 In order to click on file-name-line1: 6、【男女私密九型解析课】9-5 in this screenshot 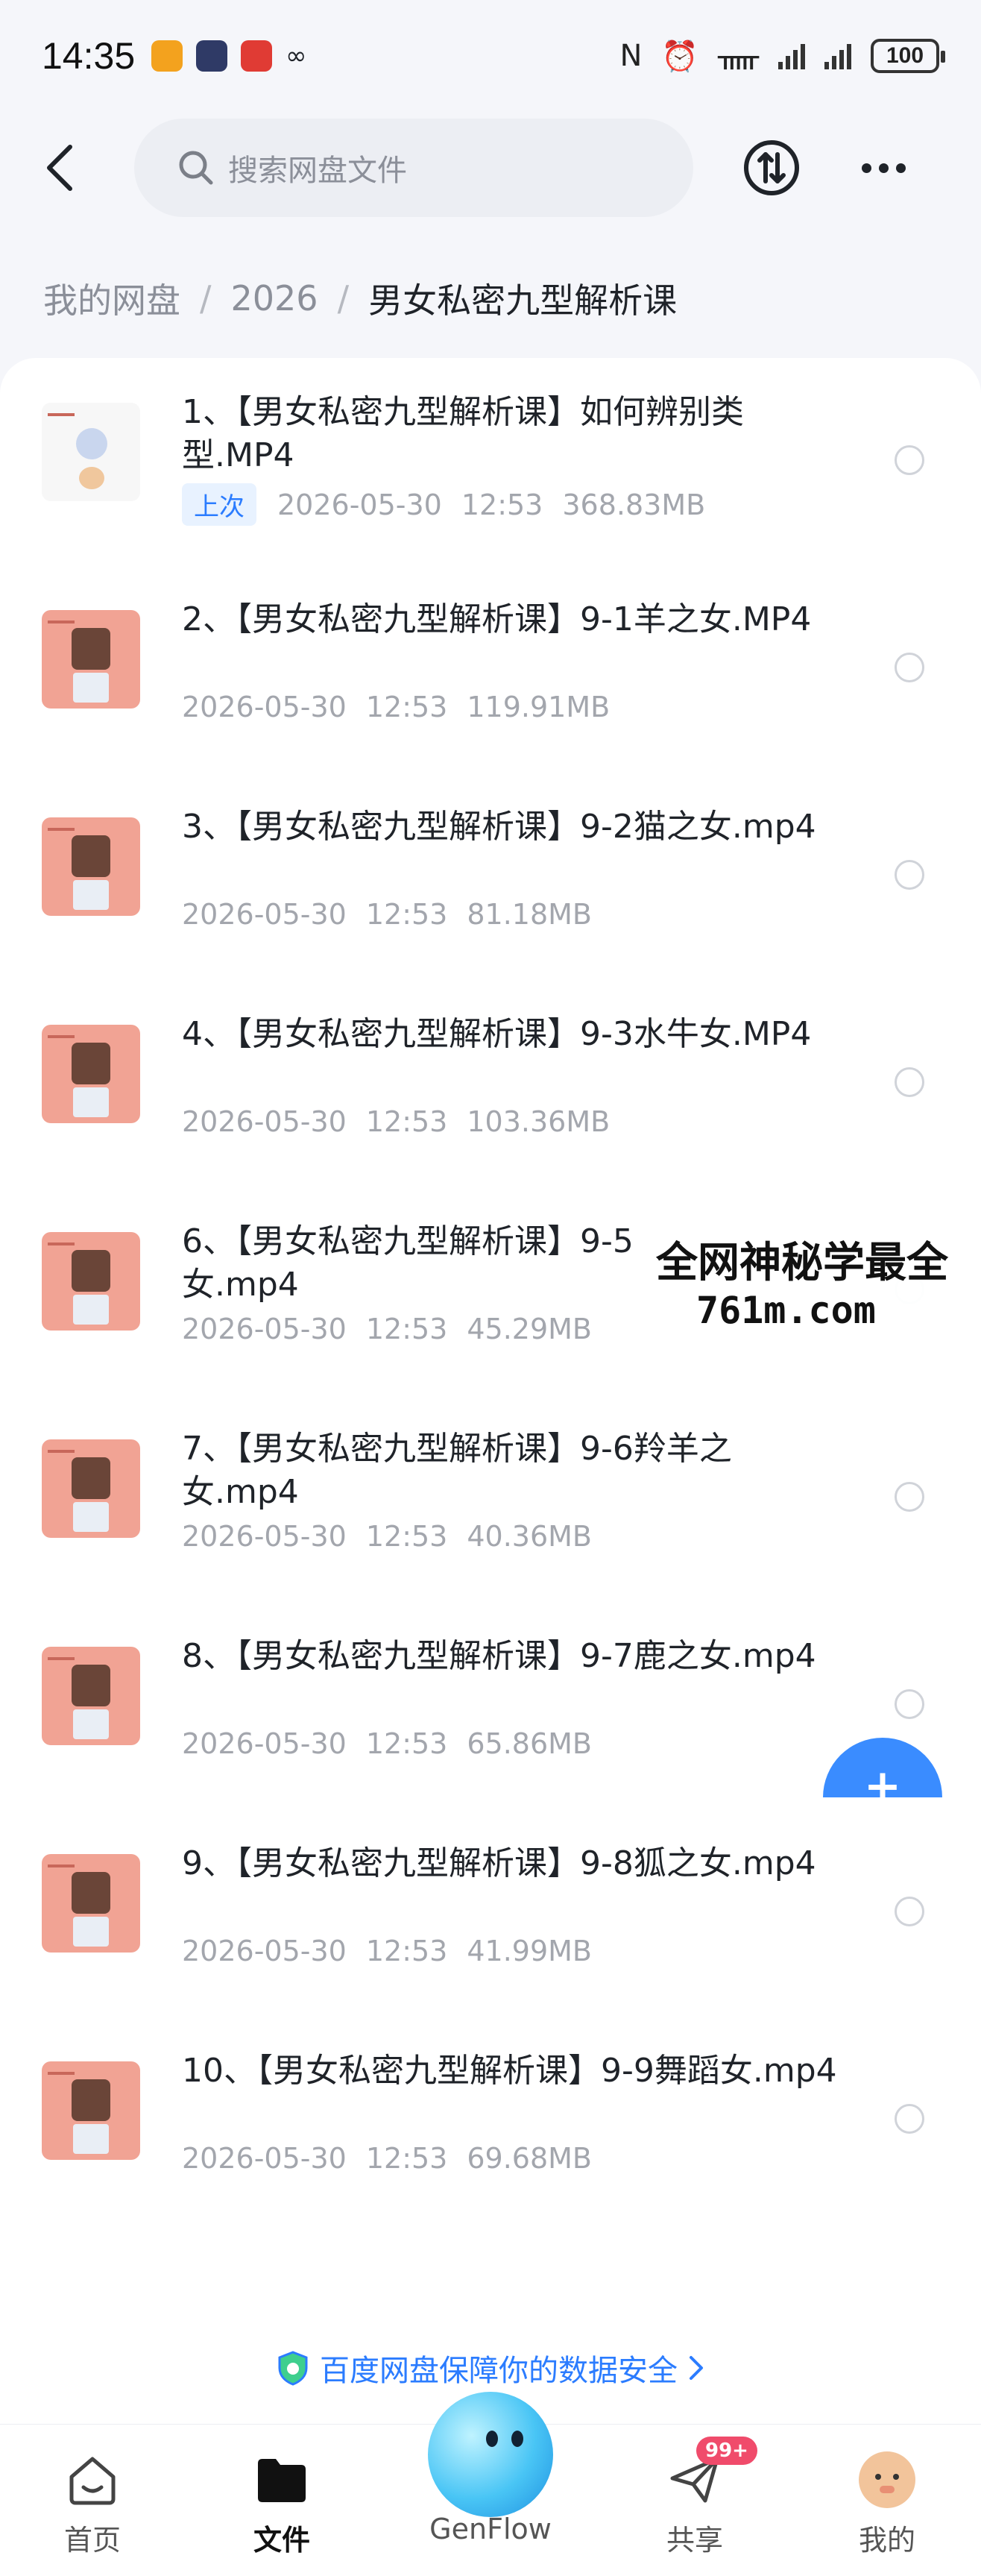, I will do `click(408, 1241)`.